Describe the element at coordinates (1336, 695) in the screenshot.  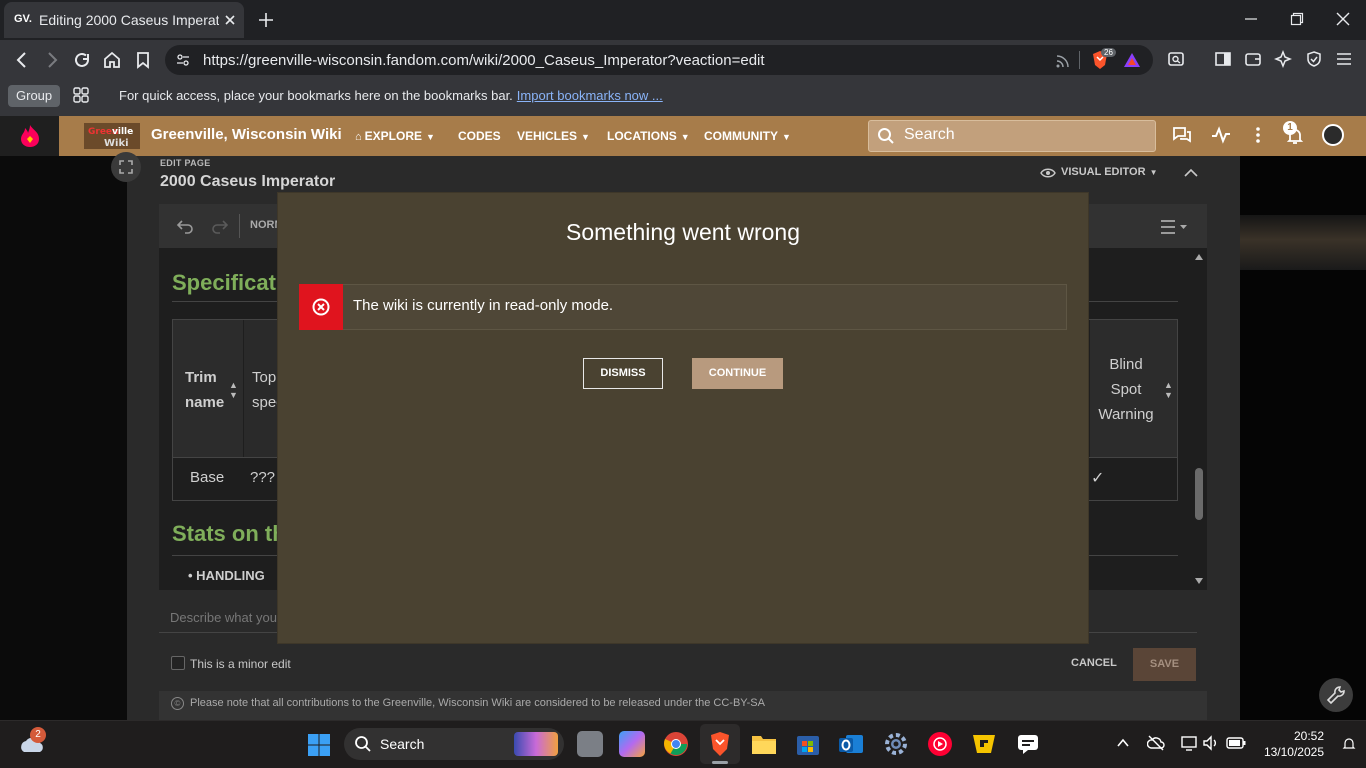
I see `wrench-icon` at that location.